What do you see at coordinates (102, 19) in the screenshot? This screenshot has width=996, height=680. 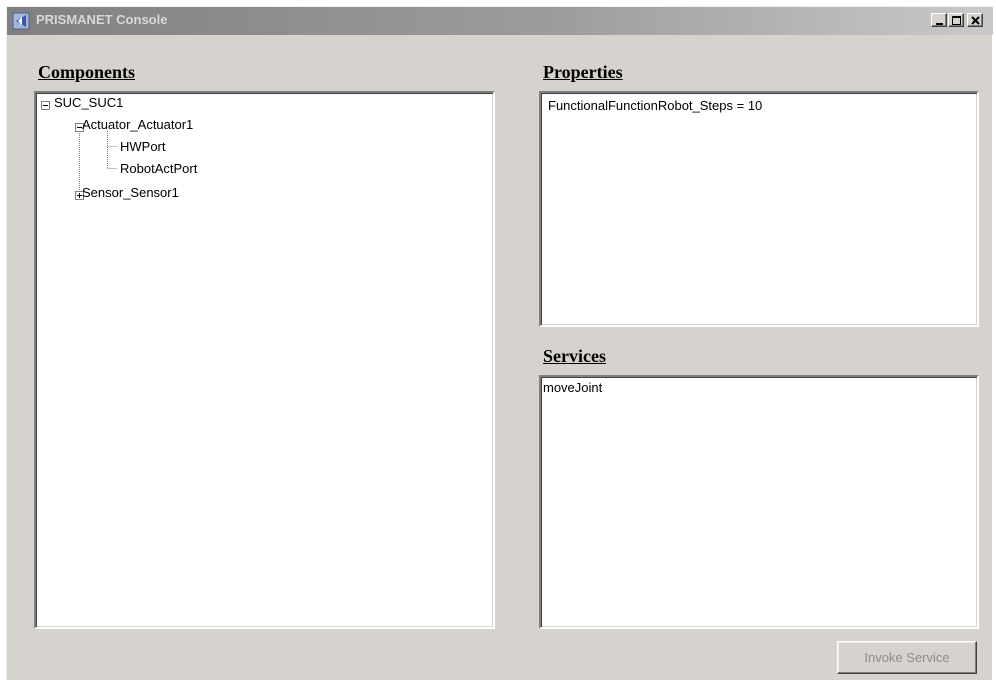 I see `window-title: PRISMANET Console` at bounding box center [102, 19].